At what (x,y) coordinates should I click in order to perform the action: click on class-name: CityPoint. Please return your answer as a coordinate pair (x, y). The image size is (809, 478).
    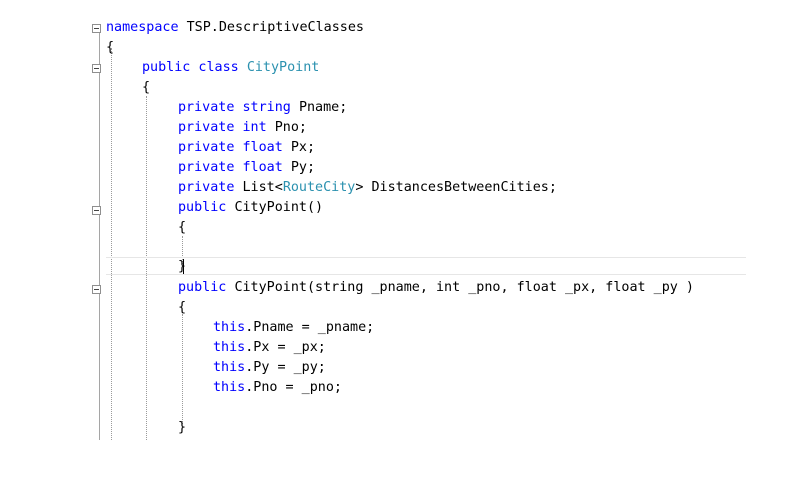
    Looking at the image, I should click on (283, 67).